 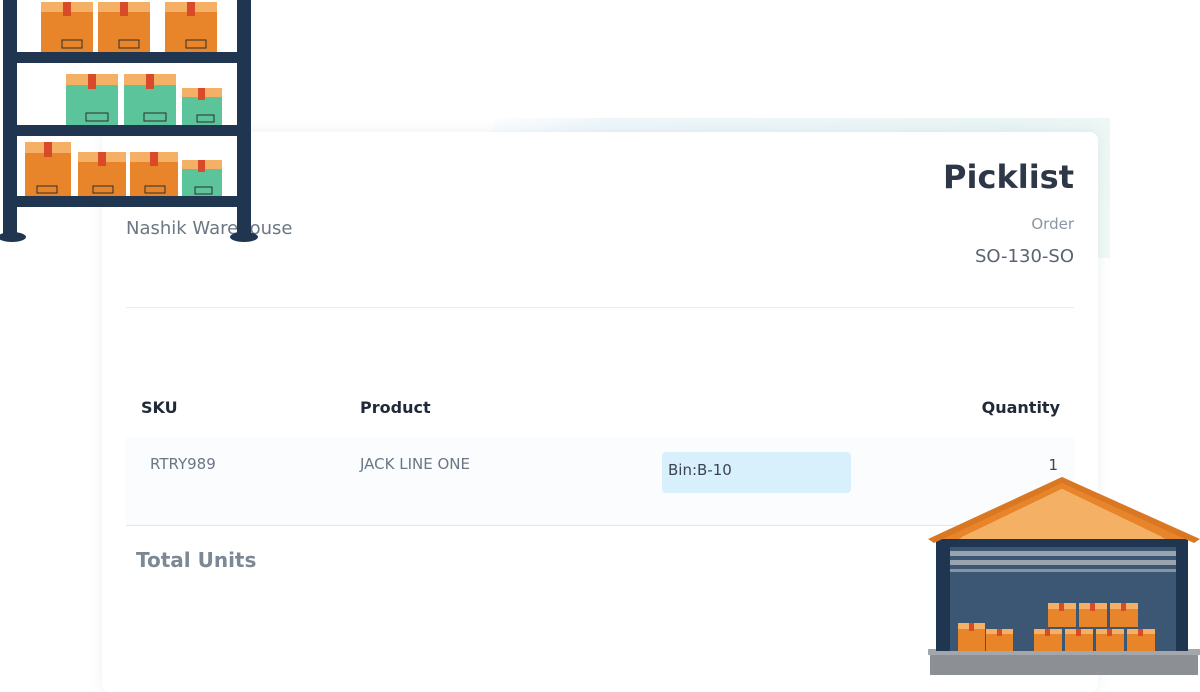 I want to click on order-label: Order, so click(x=1052, y=224).